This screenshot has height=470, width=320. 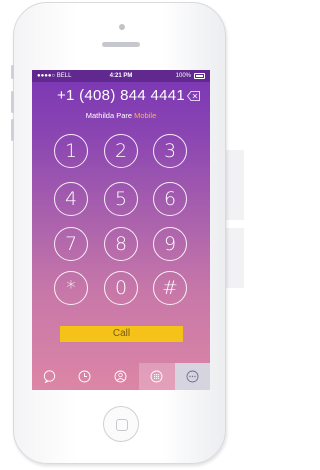 I want to click on earpiece-speaker, so click(x=121, y=44).